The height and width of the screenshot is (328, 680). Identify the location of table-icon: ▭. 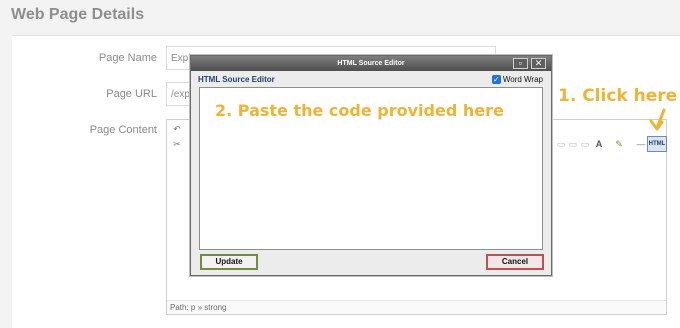
(561, 144).